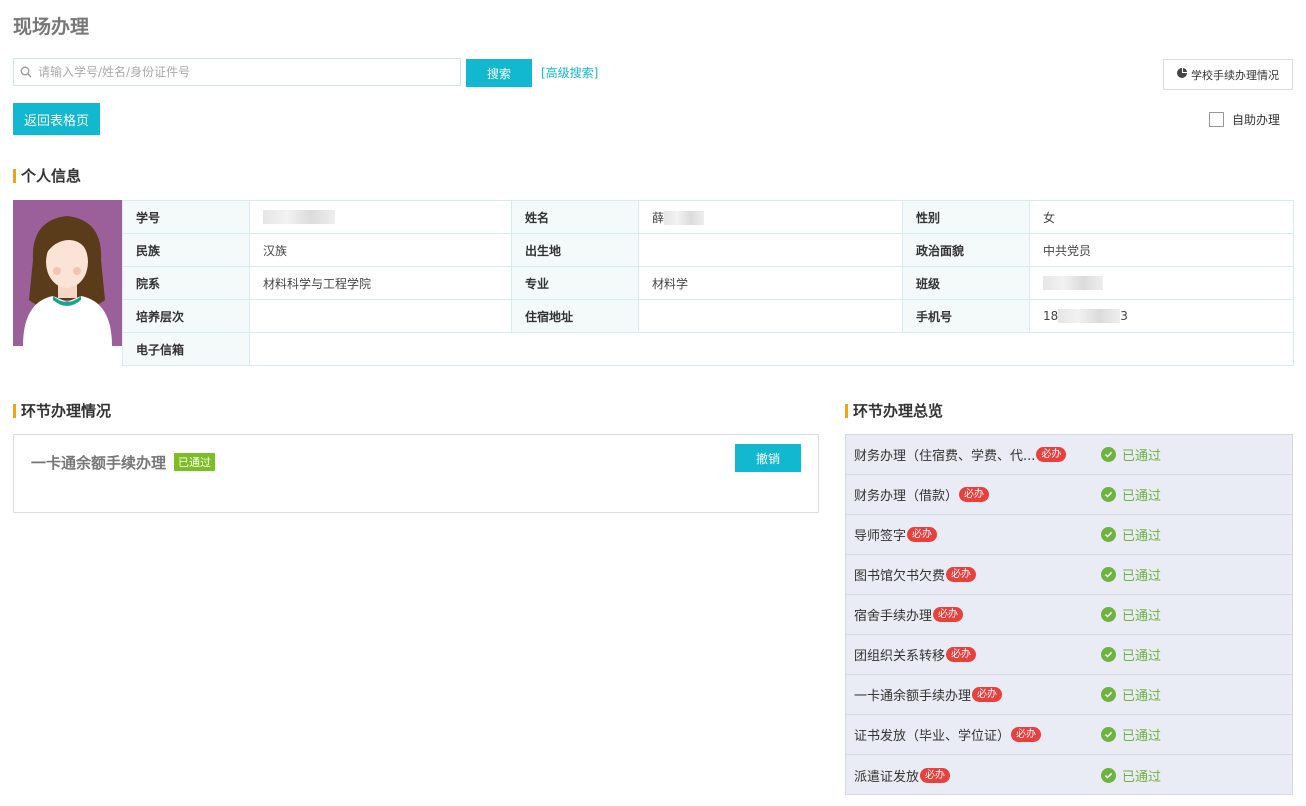 Image resolution: width=1306 pixels, height=806 pixels. I want to click on phone-value: 18 3, so click(1161, 316).